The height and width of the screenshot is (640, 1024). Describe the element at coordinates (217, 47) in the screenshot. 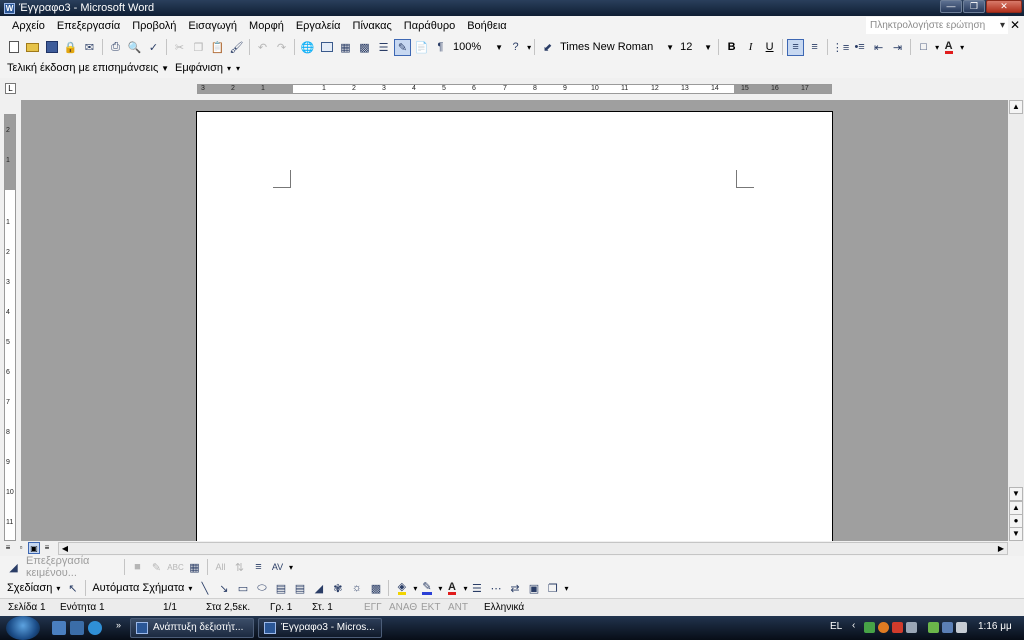

I see `paste-icon: 📋` at that location.